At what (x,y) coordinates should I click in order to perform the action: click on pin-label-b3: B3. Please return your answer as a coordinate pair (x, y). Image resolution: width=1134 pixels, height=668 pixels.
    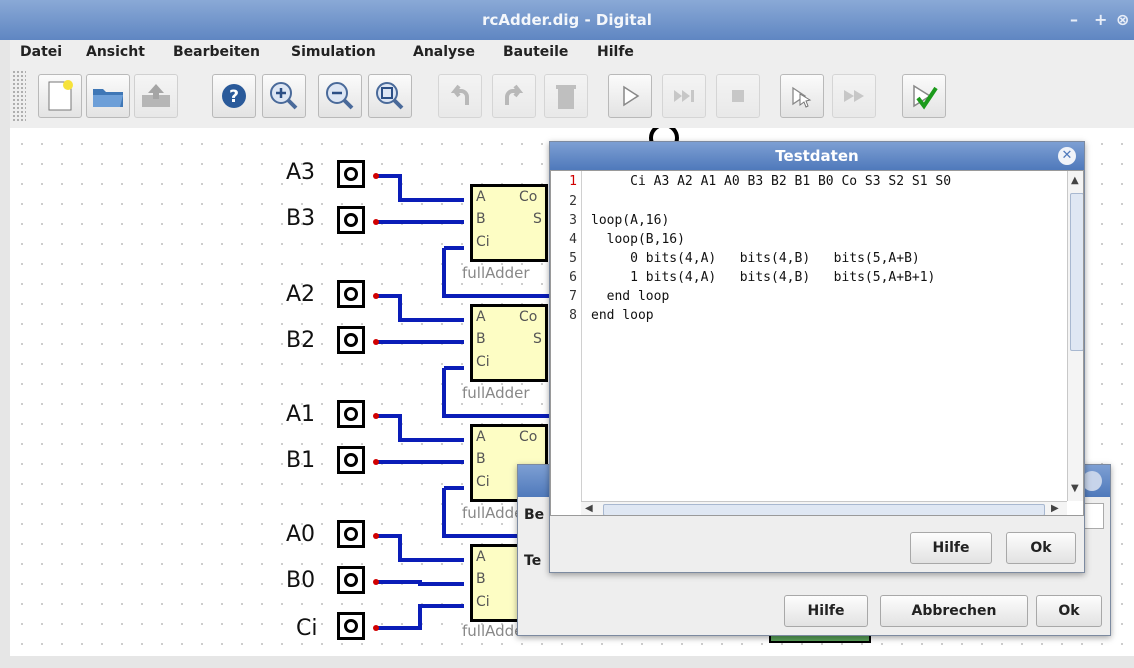
    Looking at the image, I should click on (301, 218).